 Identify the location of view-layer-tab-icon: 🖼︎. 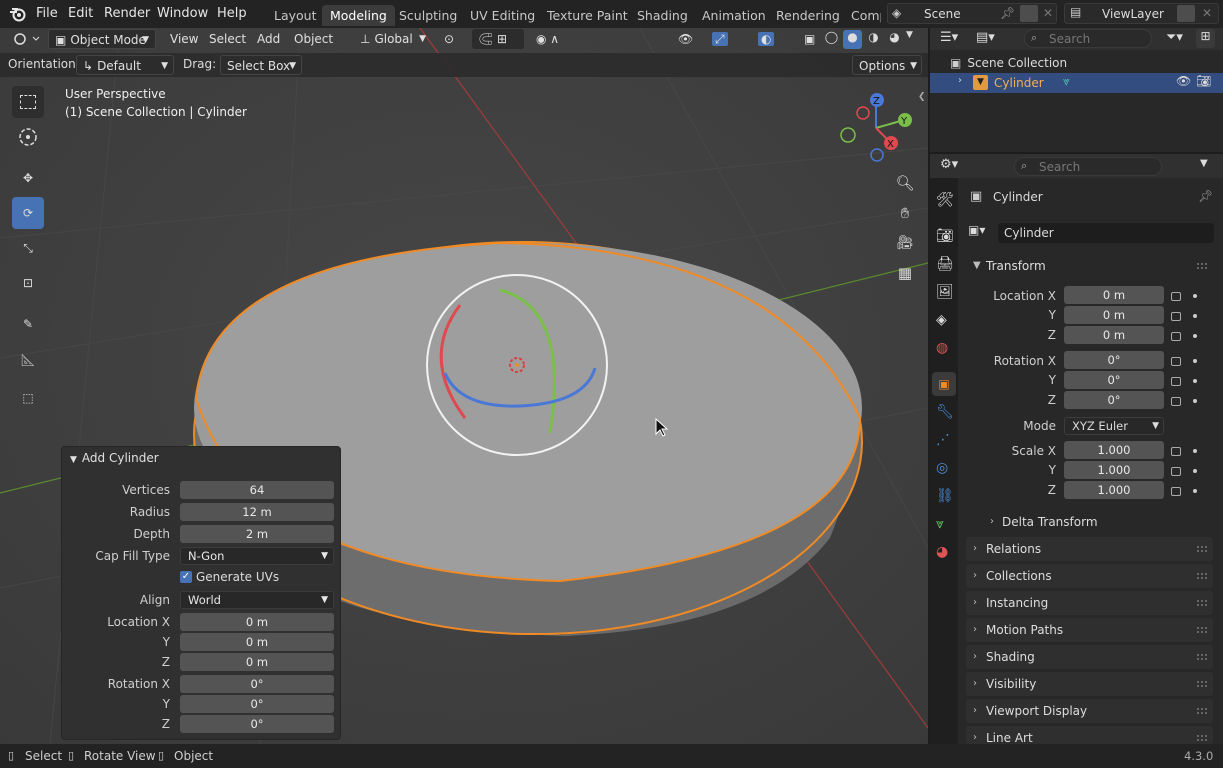
(945, 292).